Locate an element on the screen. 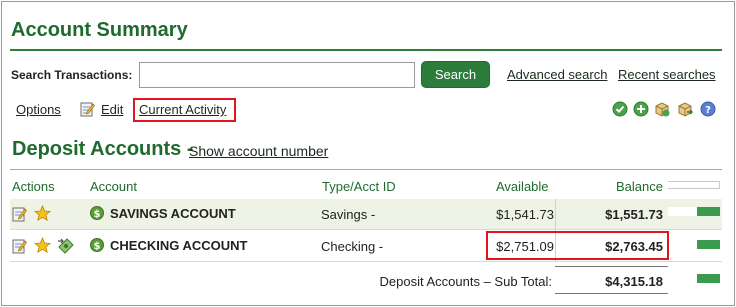 This screenshot has width=736, height=307. add-icon is located at coordinates (641, 109).